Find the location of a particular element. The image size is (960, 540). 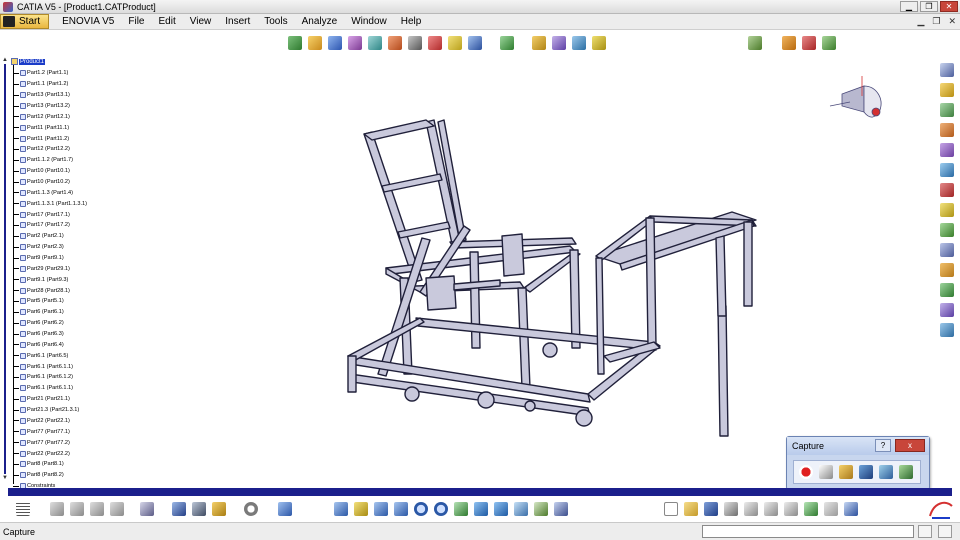

coincidence-constraint-icon is located at coordinates (539, 43).